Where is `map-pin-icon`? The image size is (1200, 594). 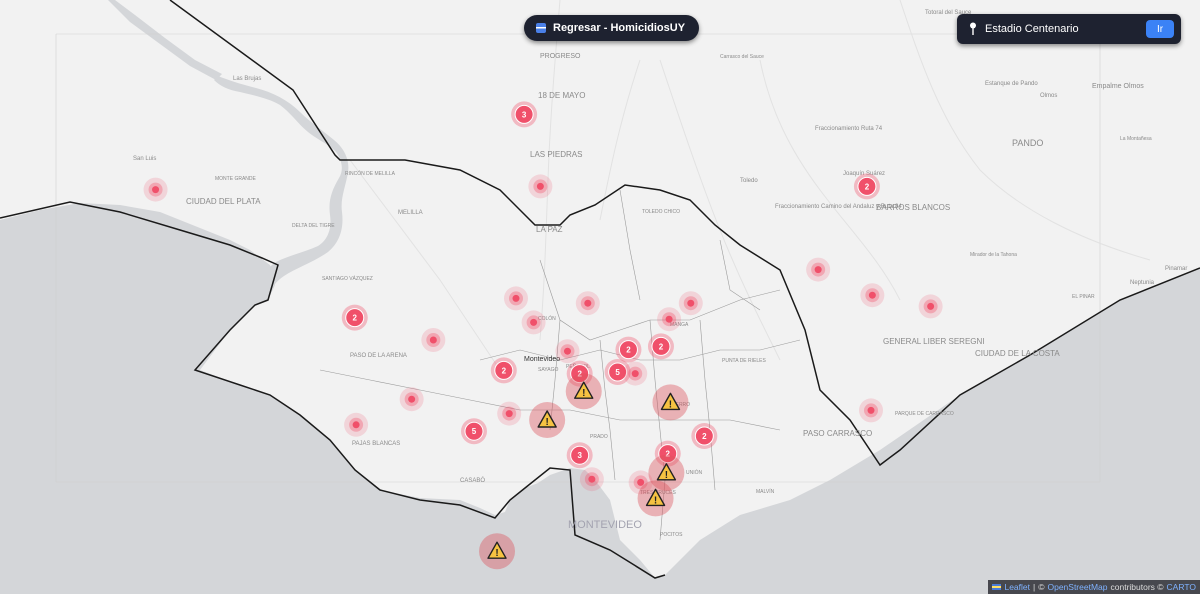 map-pin-icon is located at coordinates (973, 29).